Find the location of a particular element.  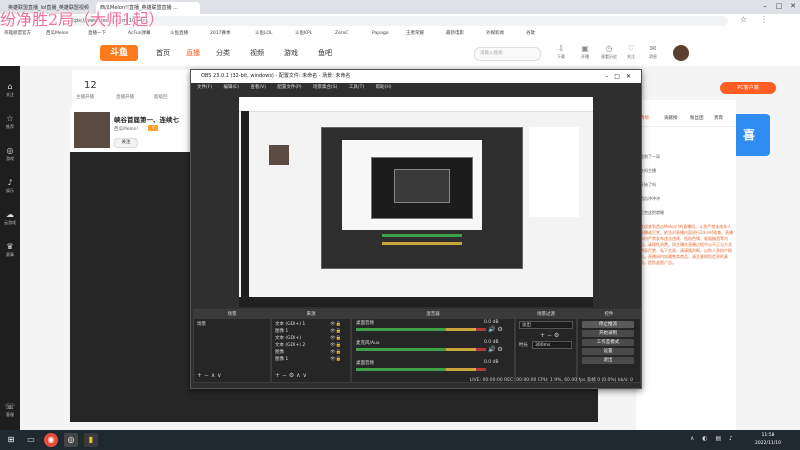

menu-file: 文件(F) is located at coordinates (204, 87).